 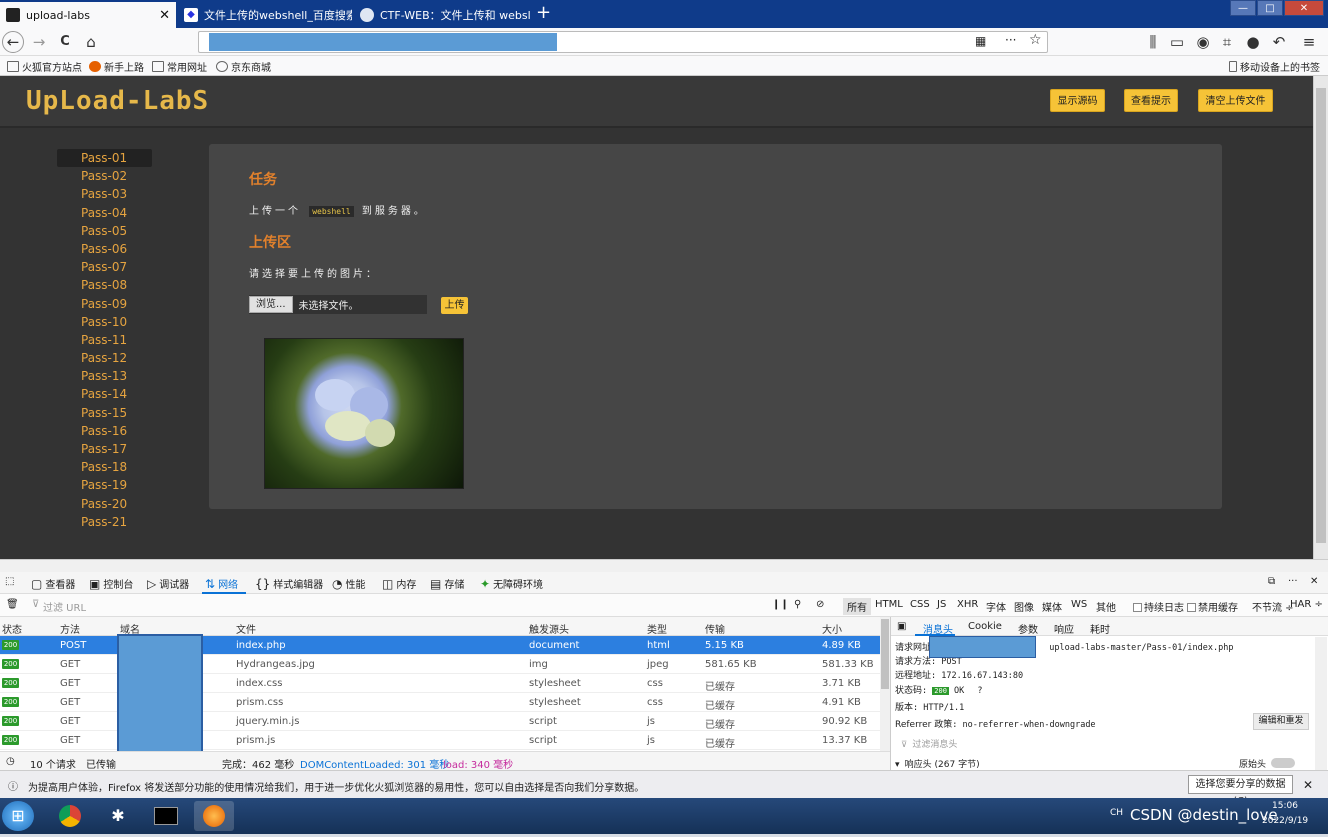 What do you see at coordinates (797, 604) in the screenshot?
I see `search-icon: ⚲` at bounding box center [797, 604].